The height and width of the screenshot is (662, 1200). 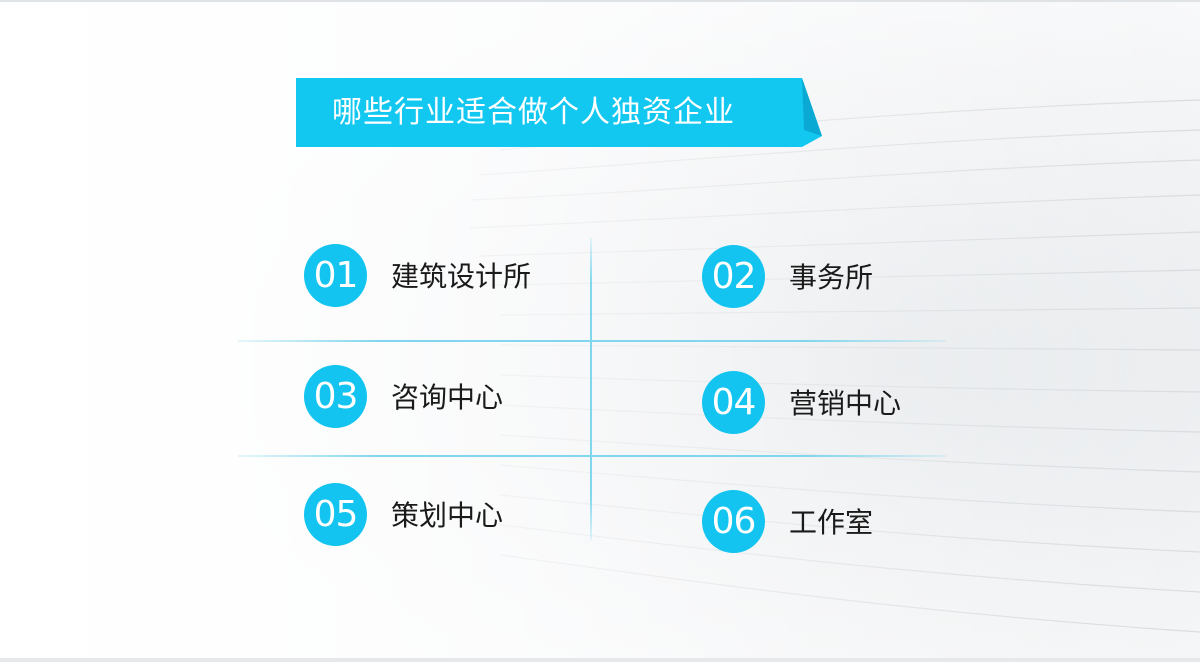 I want to click on title-banner: 哪些行业适合做个人独资企业, so click(x=559, y=112).